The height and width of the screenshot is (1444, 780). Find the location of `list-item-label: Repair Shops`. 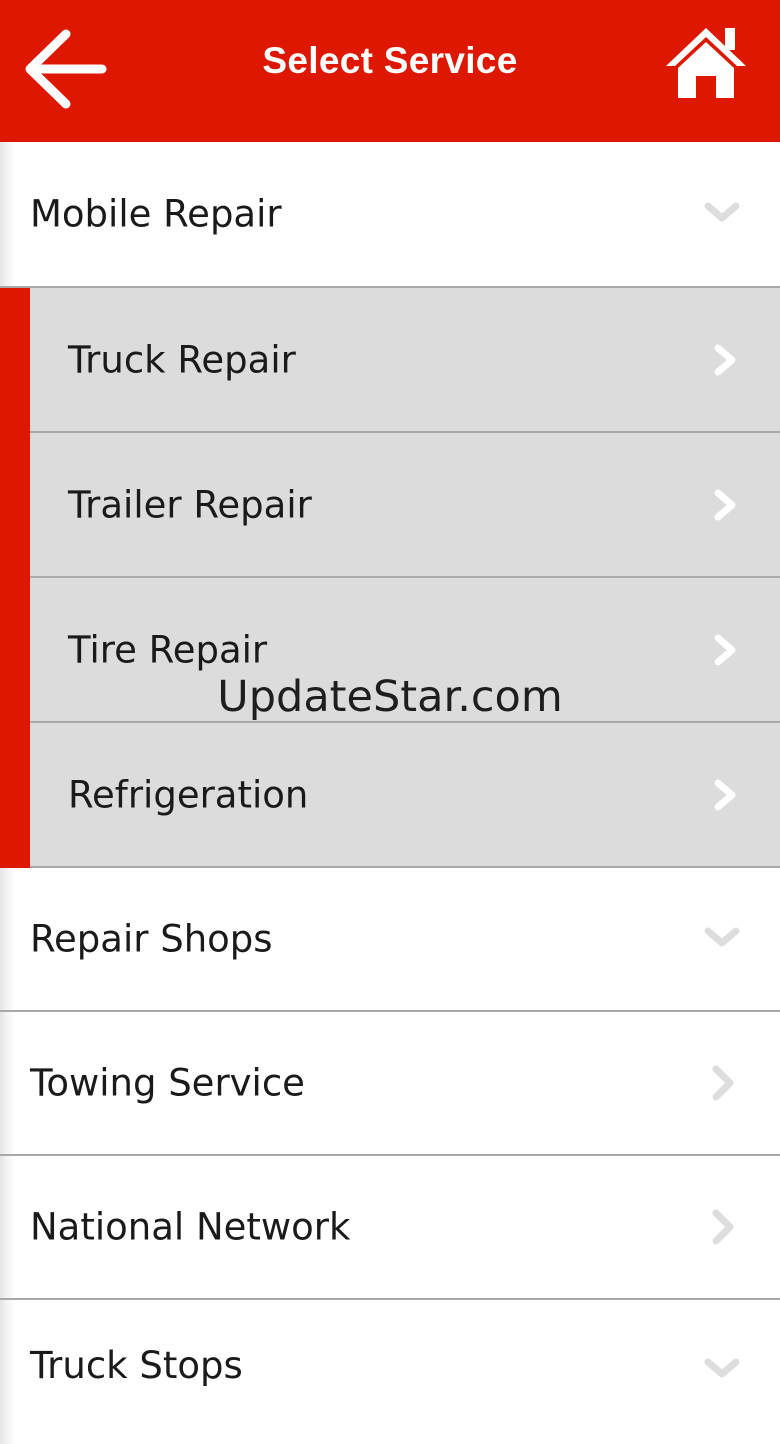

list-item-label: Repair Shops is located at coordinates (151, 939).